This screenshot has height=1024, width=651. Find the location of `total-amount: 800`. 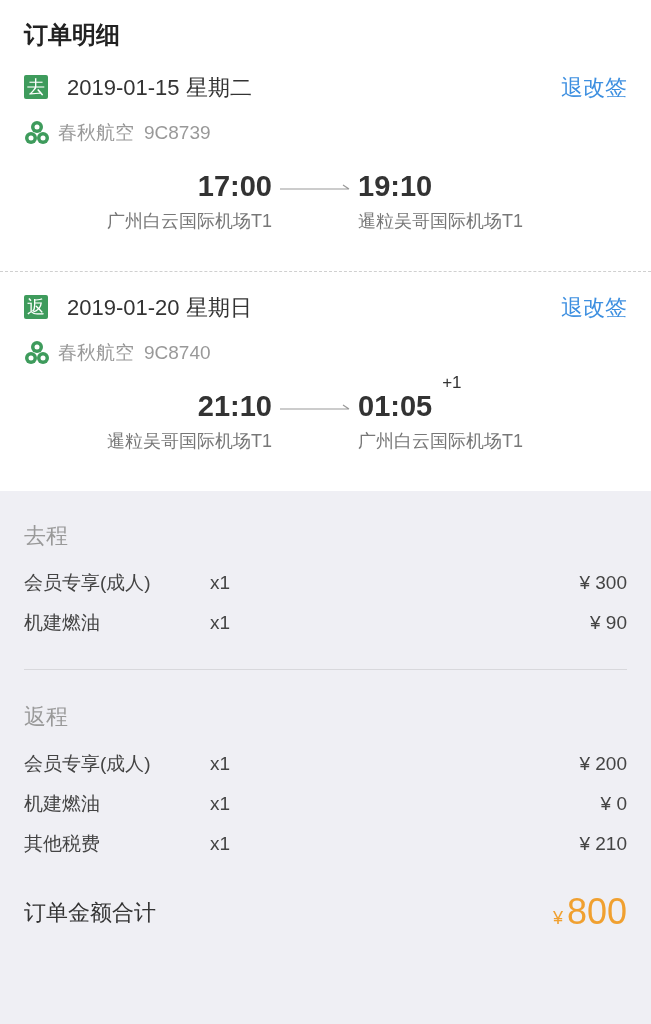

total-amount: 800 is located at coordinates (596, 912).